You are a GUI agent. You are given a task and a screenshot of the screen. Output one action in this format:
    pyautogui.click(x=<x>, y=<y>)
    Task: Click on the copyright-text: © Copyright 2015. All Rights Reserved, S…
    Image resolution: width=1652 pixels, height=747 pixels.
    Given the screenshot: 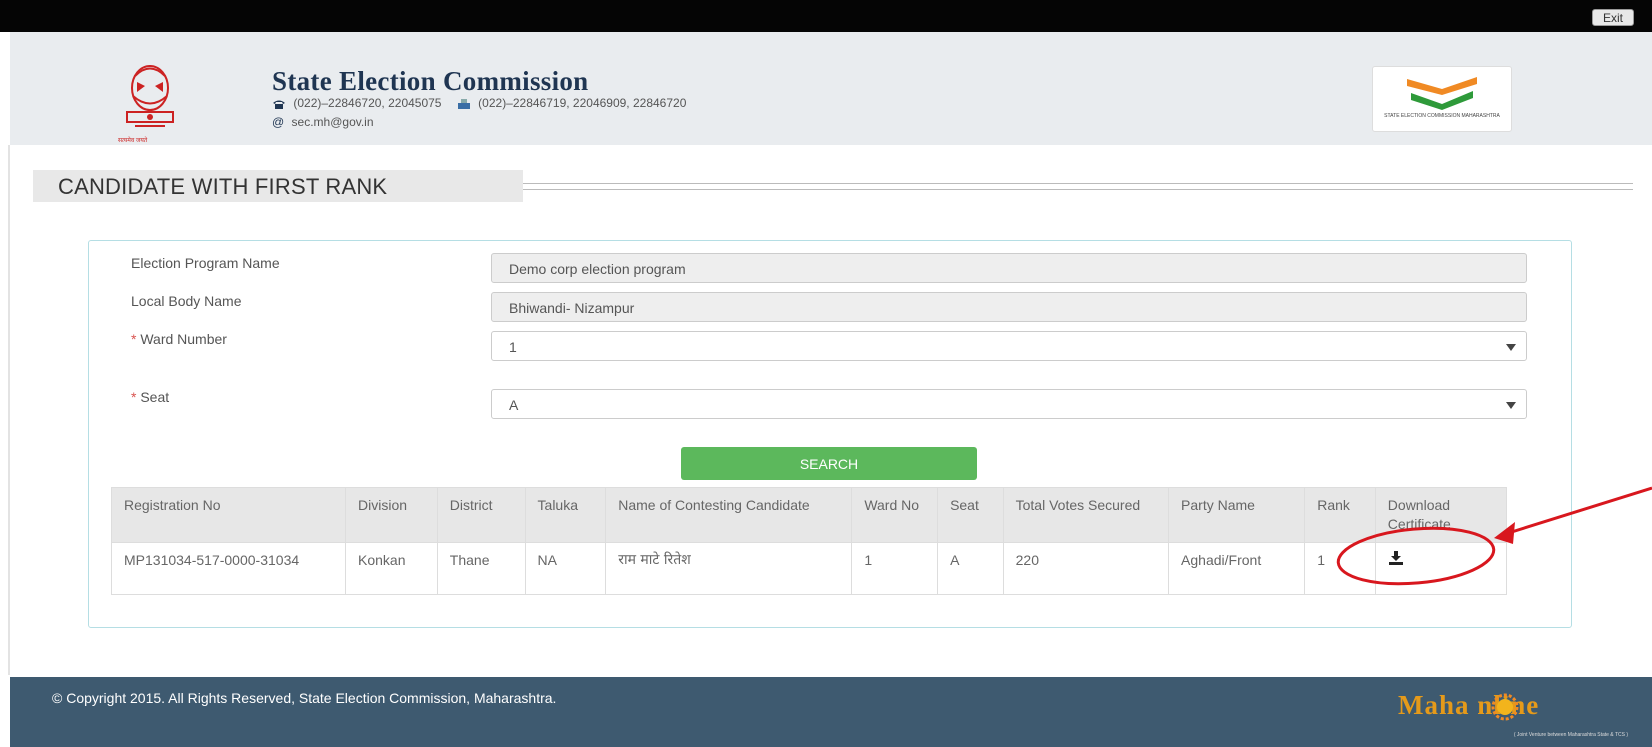 What is the action you would take?
    pyautogui.click(x=304, y=698)
    